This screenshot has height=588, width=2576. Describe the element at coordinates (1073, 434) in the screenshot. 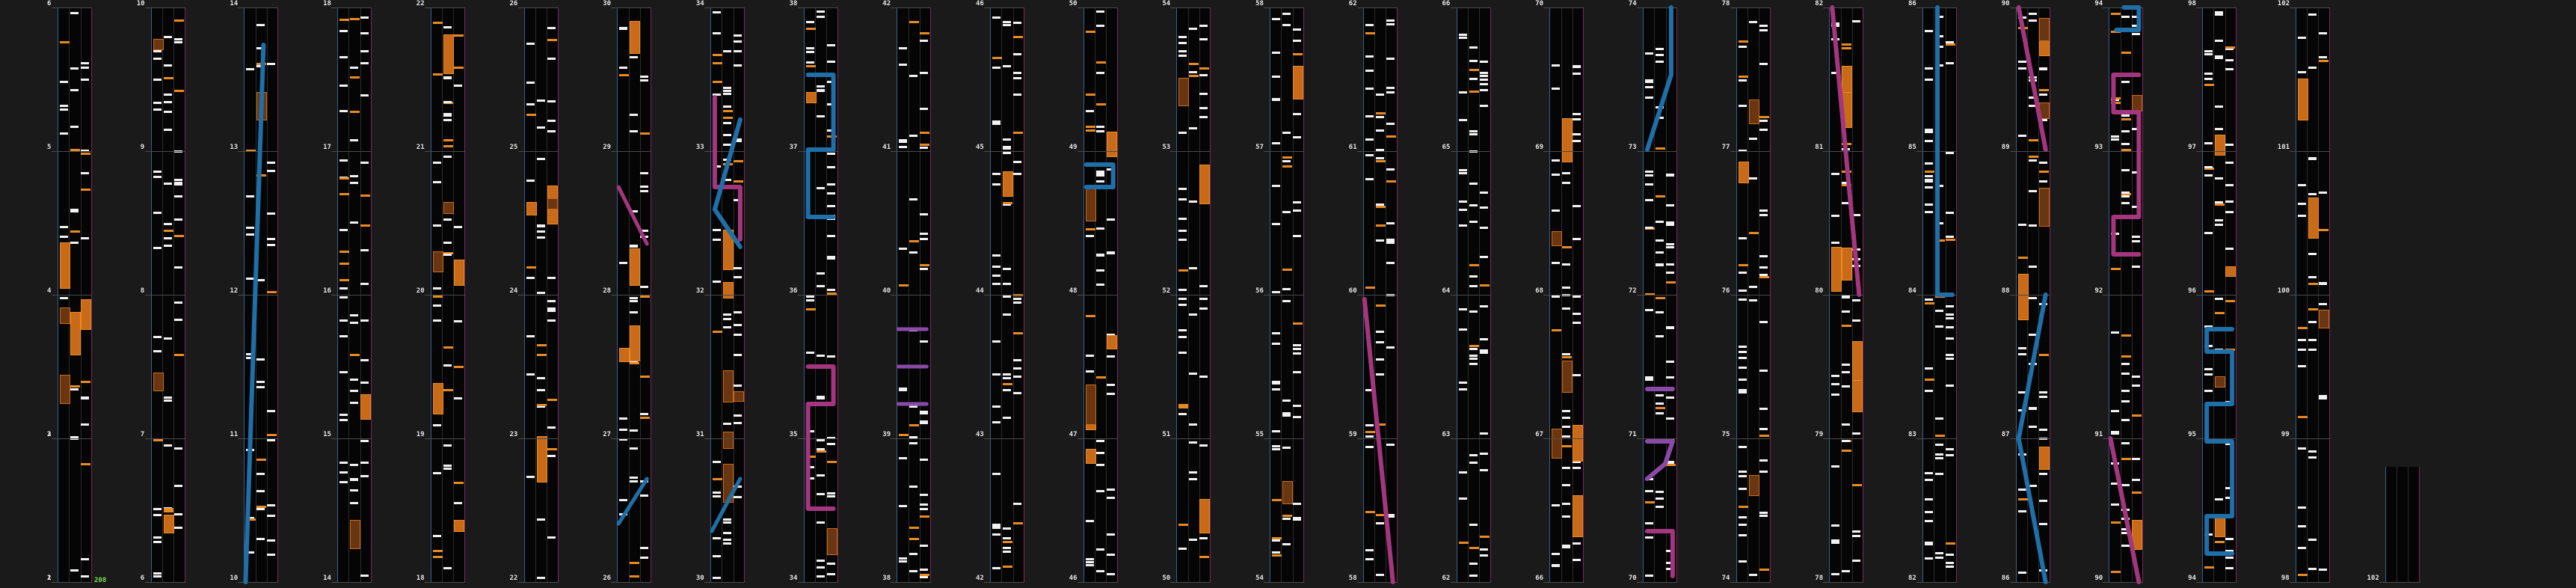

I see `measure-number: 47` at that location.